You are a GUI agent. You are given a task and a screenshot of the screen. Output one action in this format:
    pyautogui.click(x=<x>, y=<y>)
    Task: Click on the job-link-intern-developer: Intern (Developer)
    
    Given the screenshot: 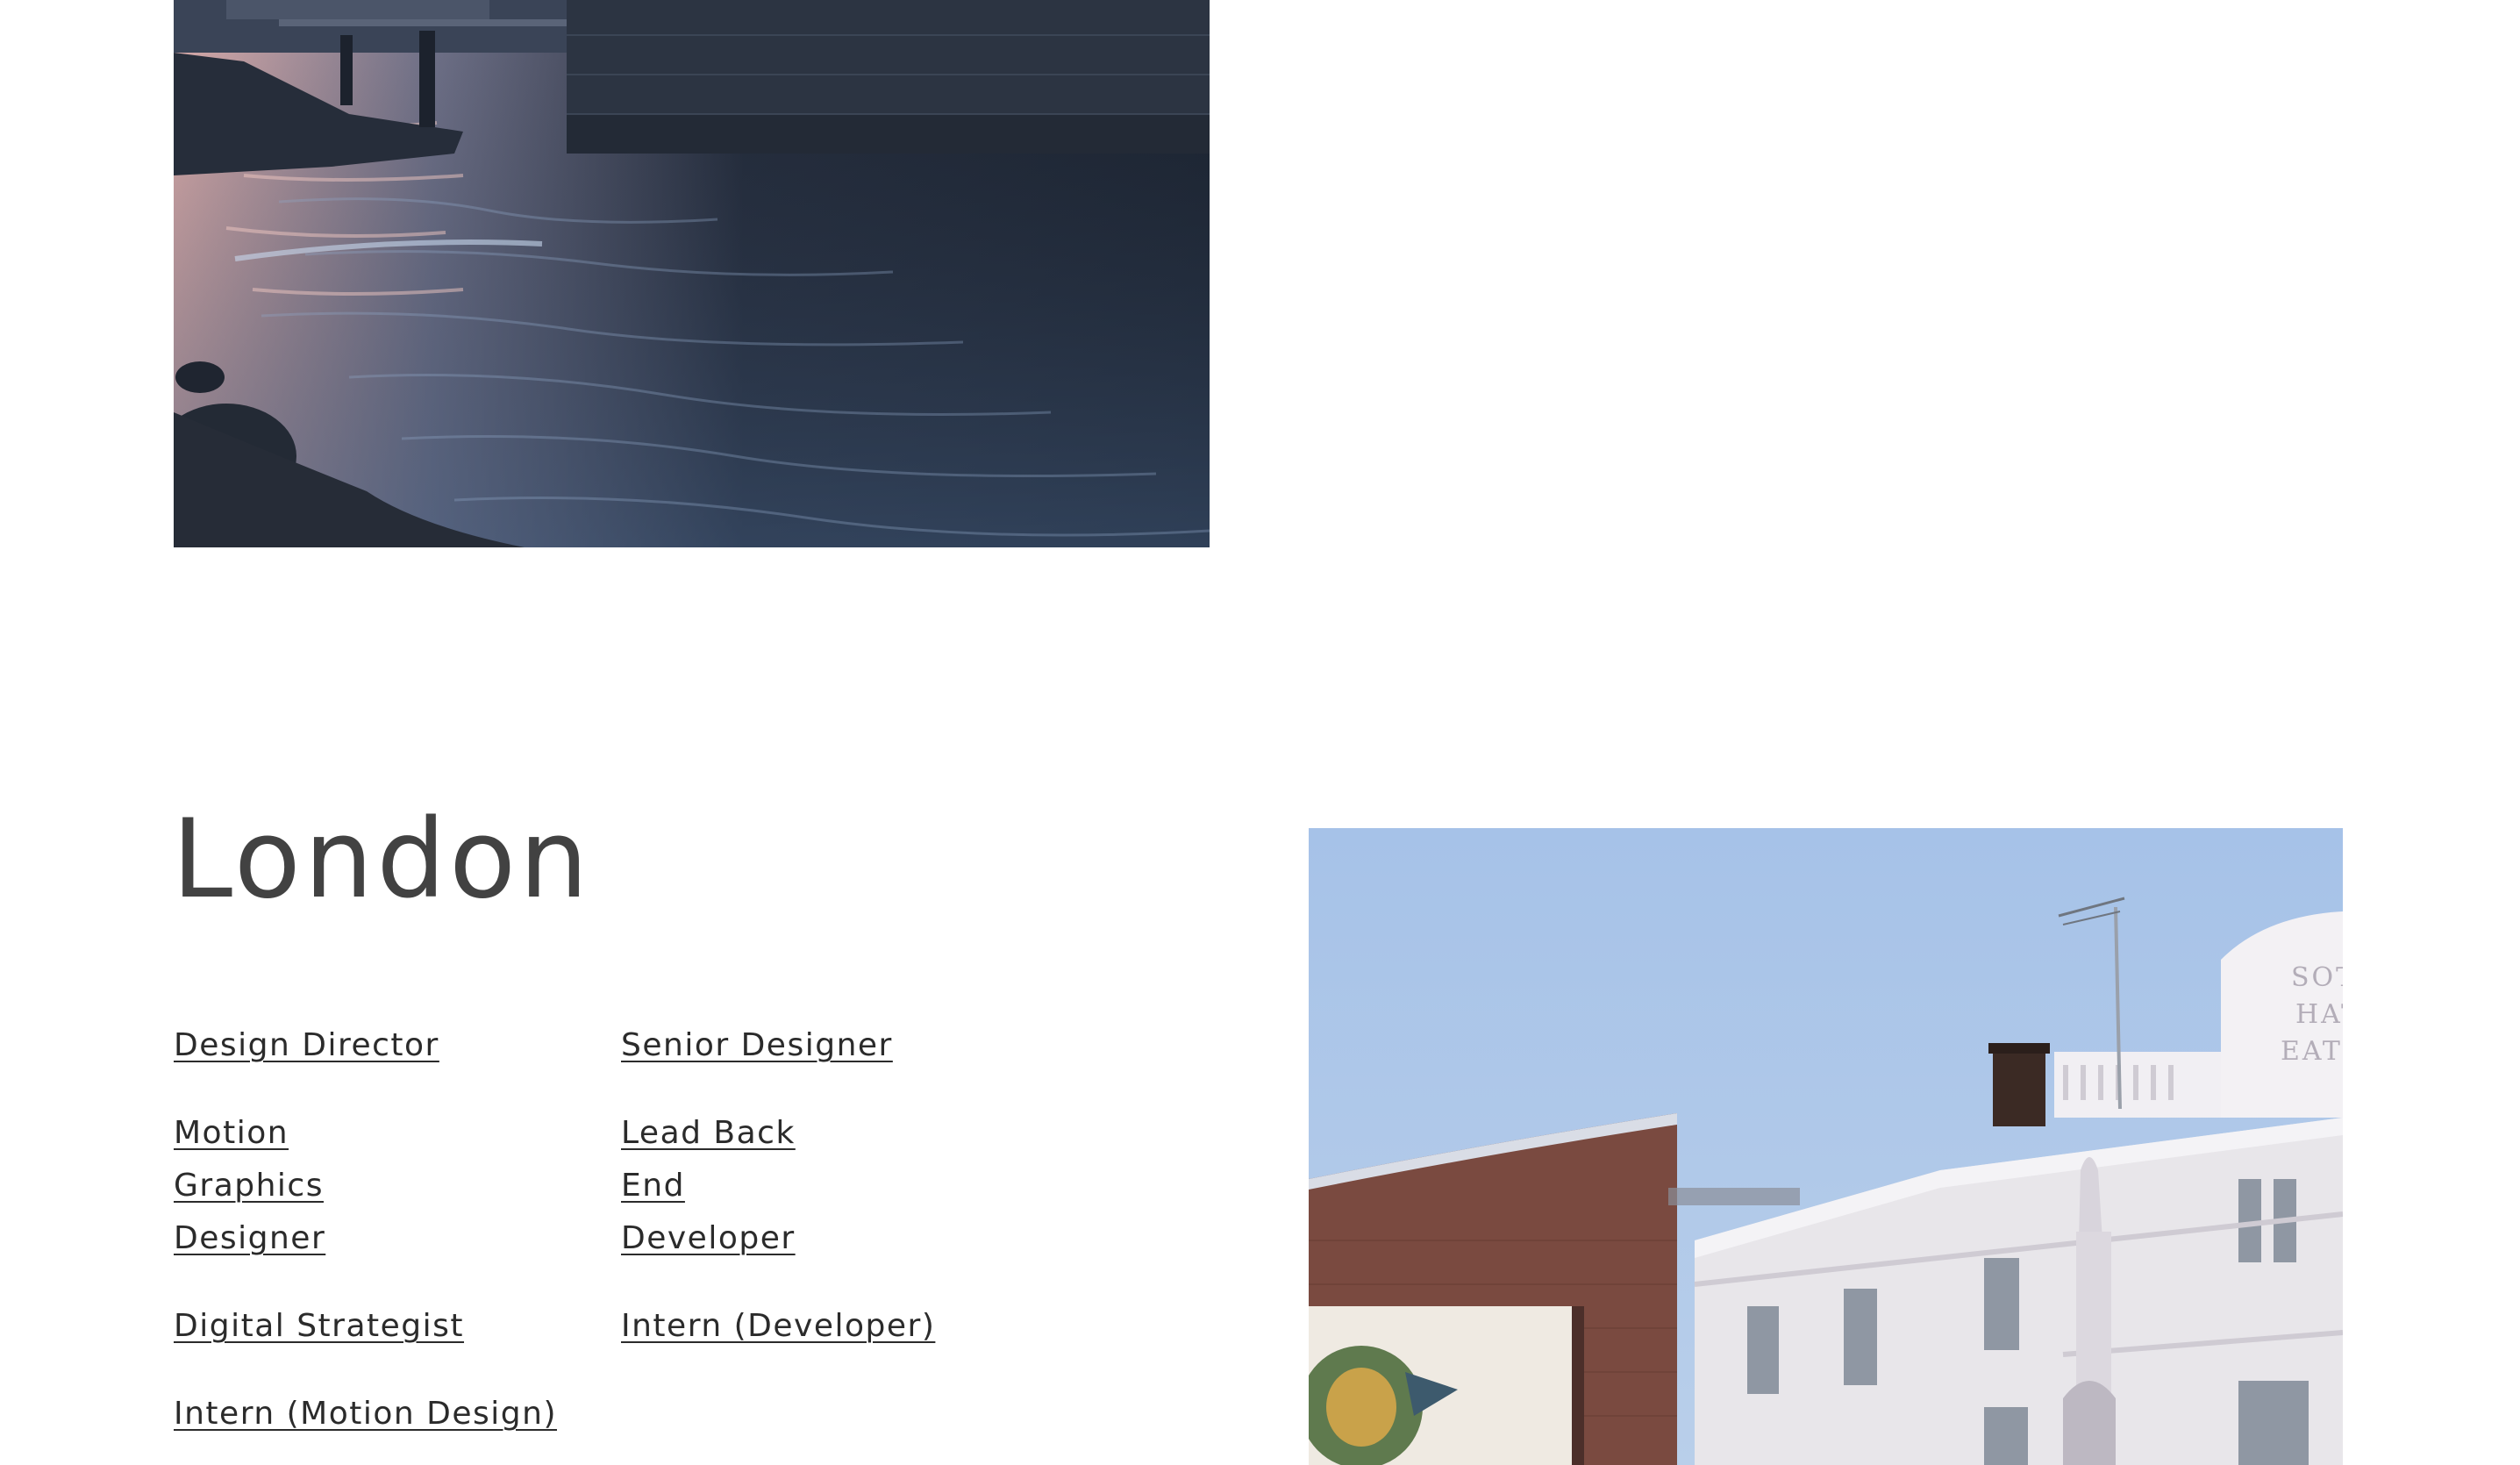 What is the action you would take?
    pyautogui.click(x=778, y=1326)
    